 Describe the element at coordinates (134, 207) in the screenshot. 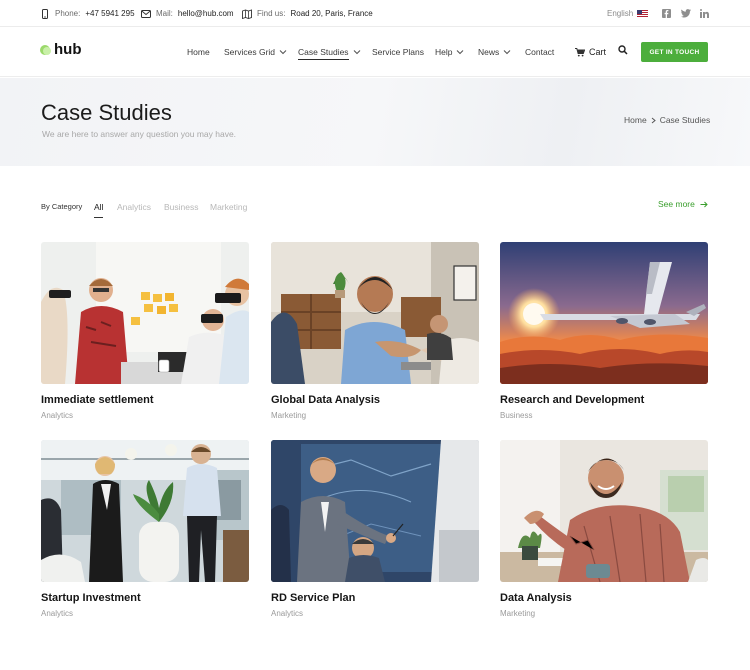

I see `filter-analytics: Analytics` at that location.